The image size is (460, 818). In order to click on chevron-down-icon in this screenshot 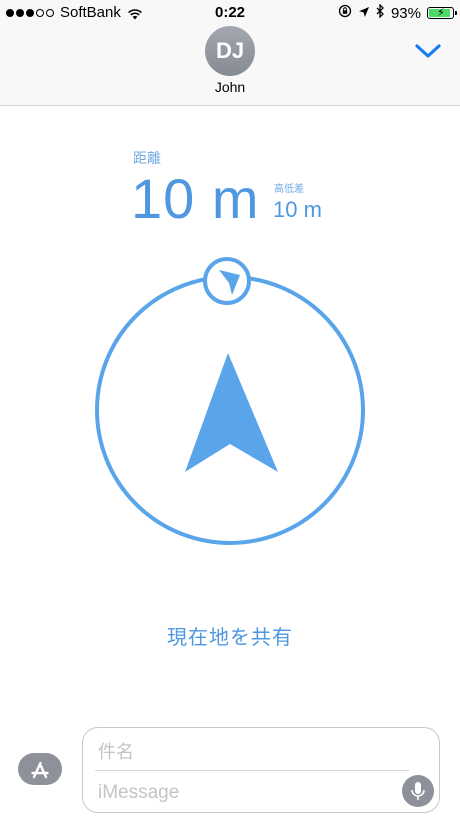, I will do `click(428, 51)`.